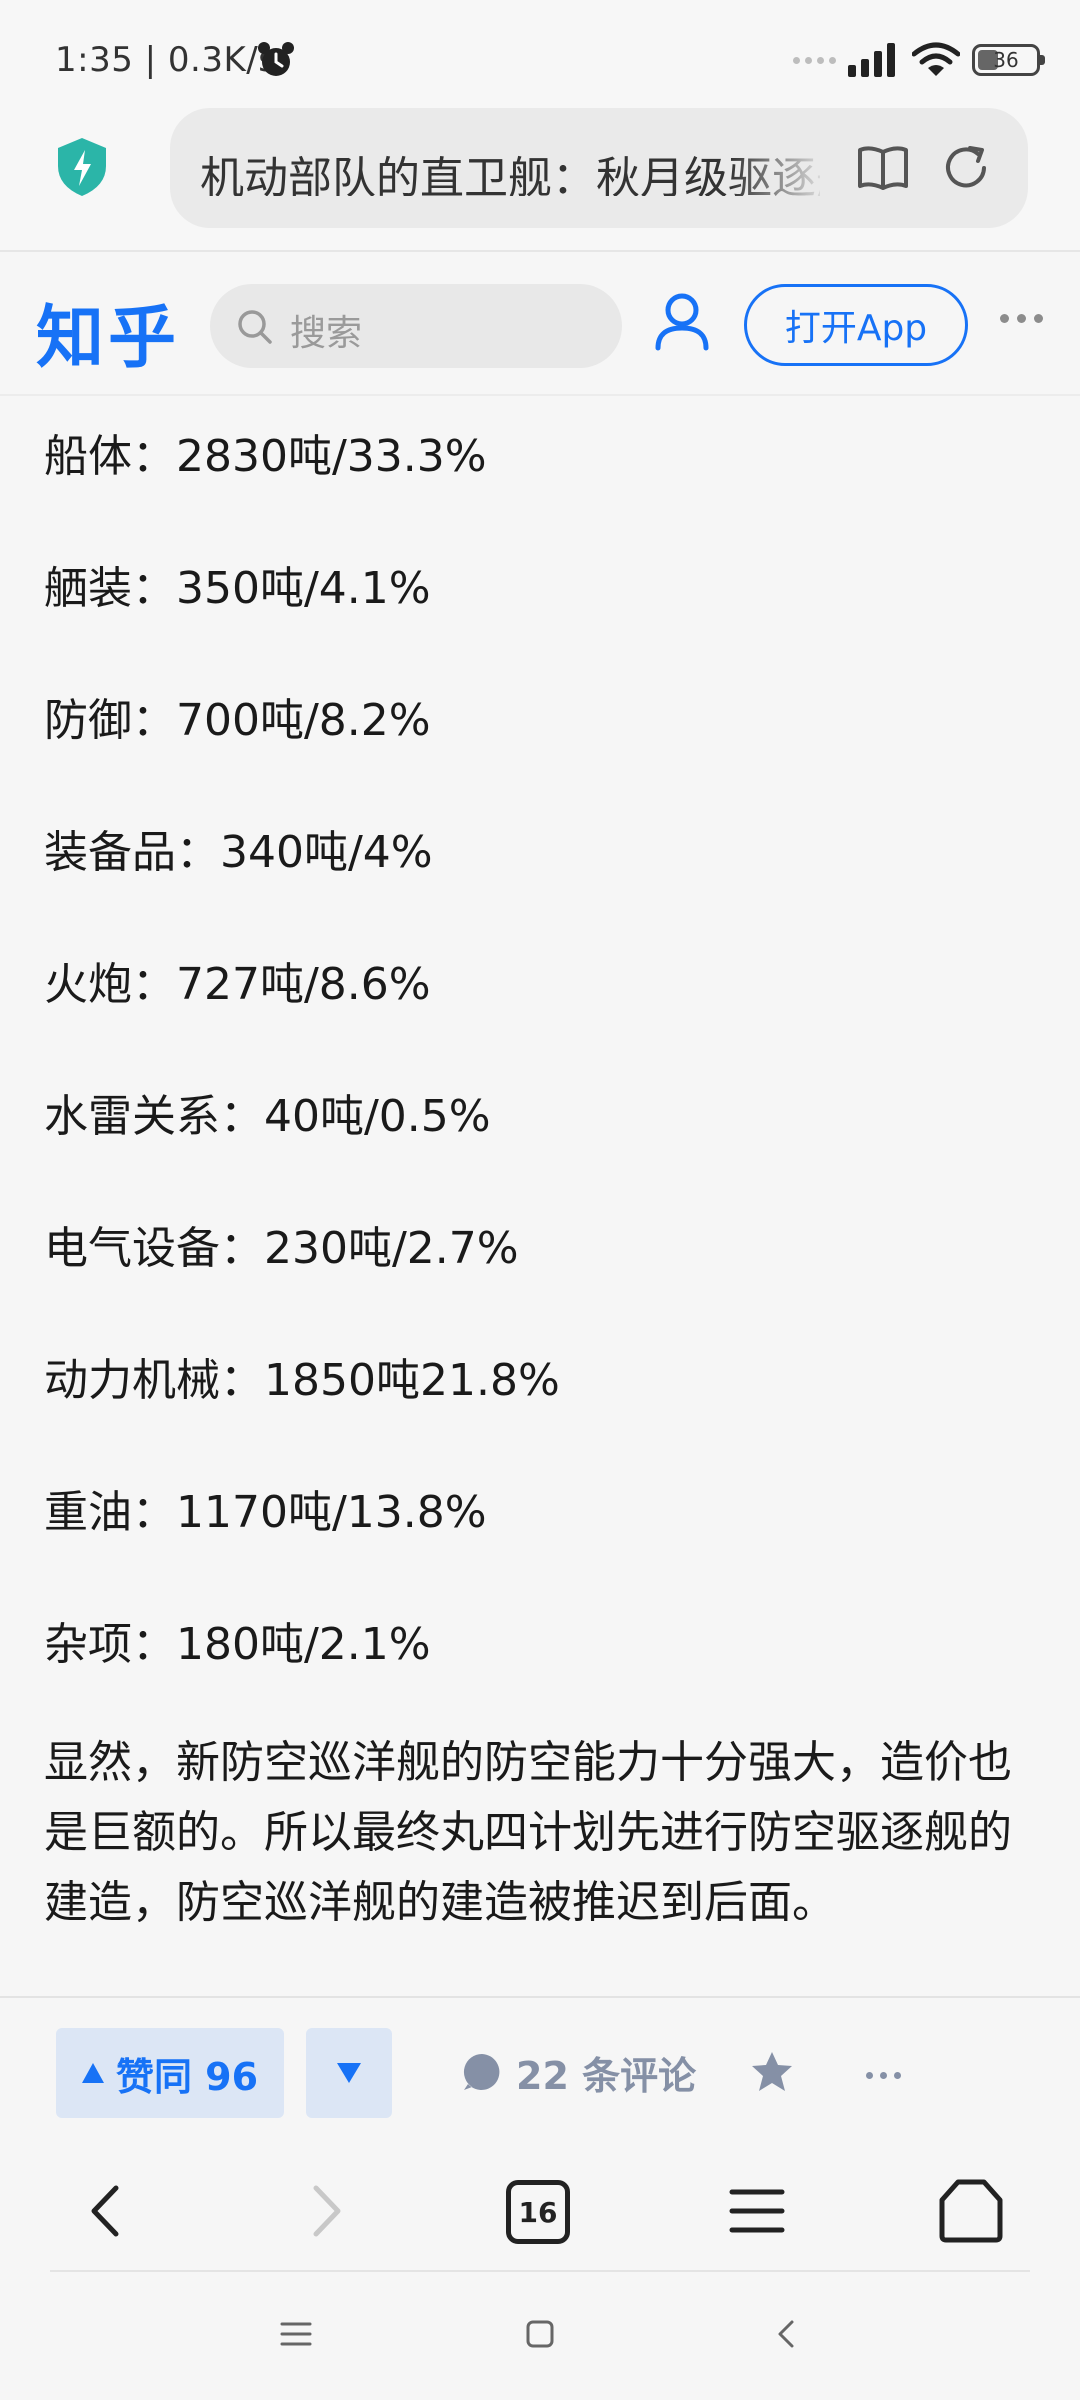 This screenshot has width=1080, height=2400. Describe the element at coordinates (238, 852) in the screenshot. I see `stat-line: 装备品：340吨/4%` at that location.